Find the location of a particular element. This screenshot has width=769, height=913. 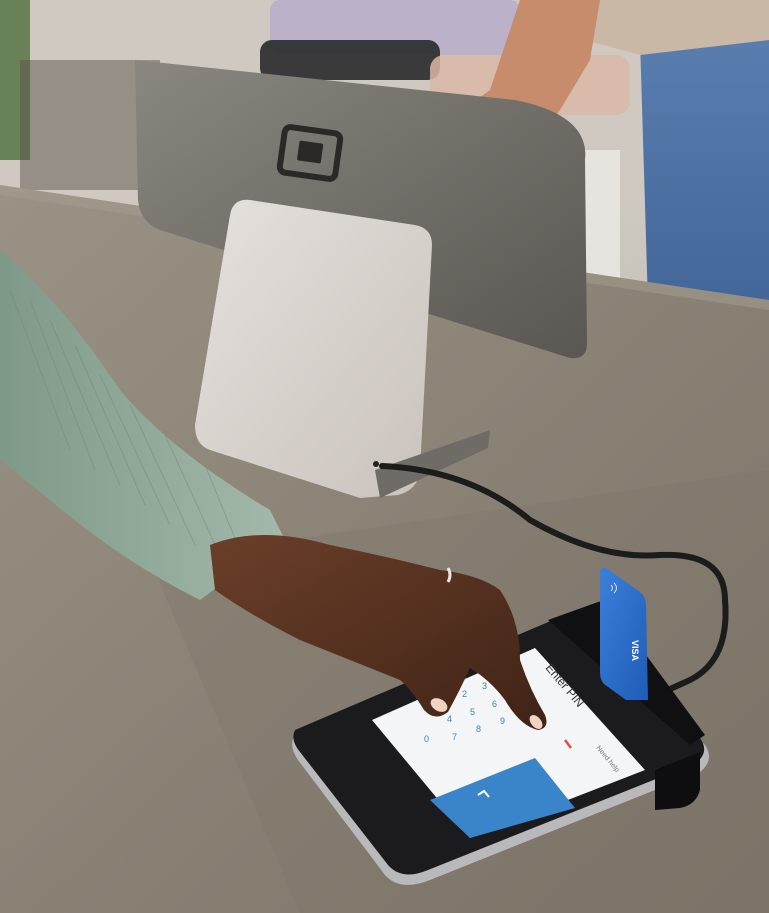

key-8: 8 is located at coordinates (478, 729).